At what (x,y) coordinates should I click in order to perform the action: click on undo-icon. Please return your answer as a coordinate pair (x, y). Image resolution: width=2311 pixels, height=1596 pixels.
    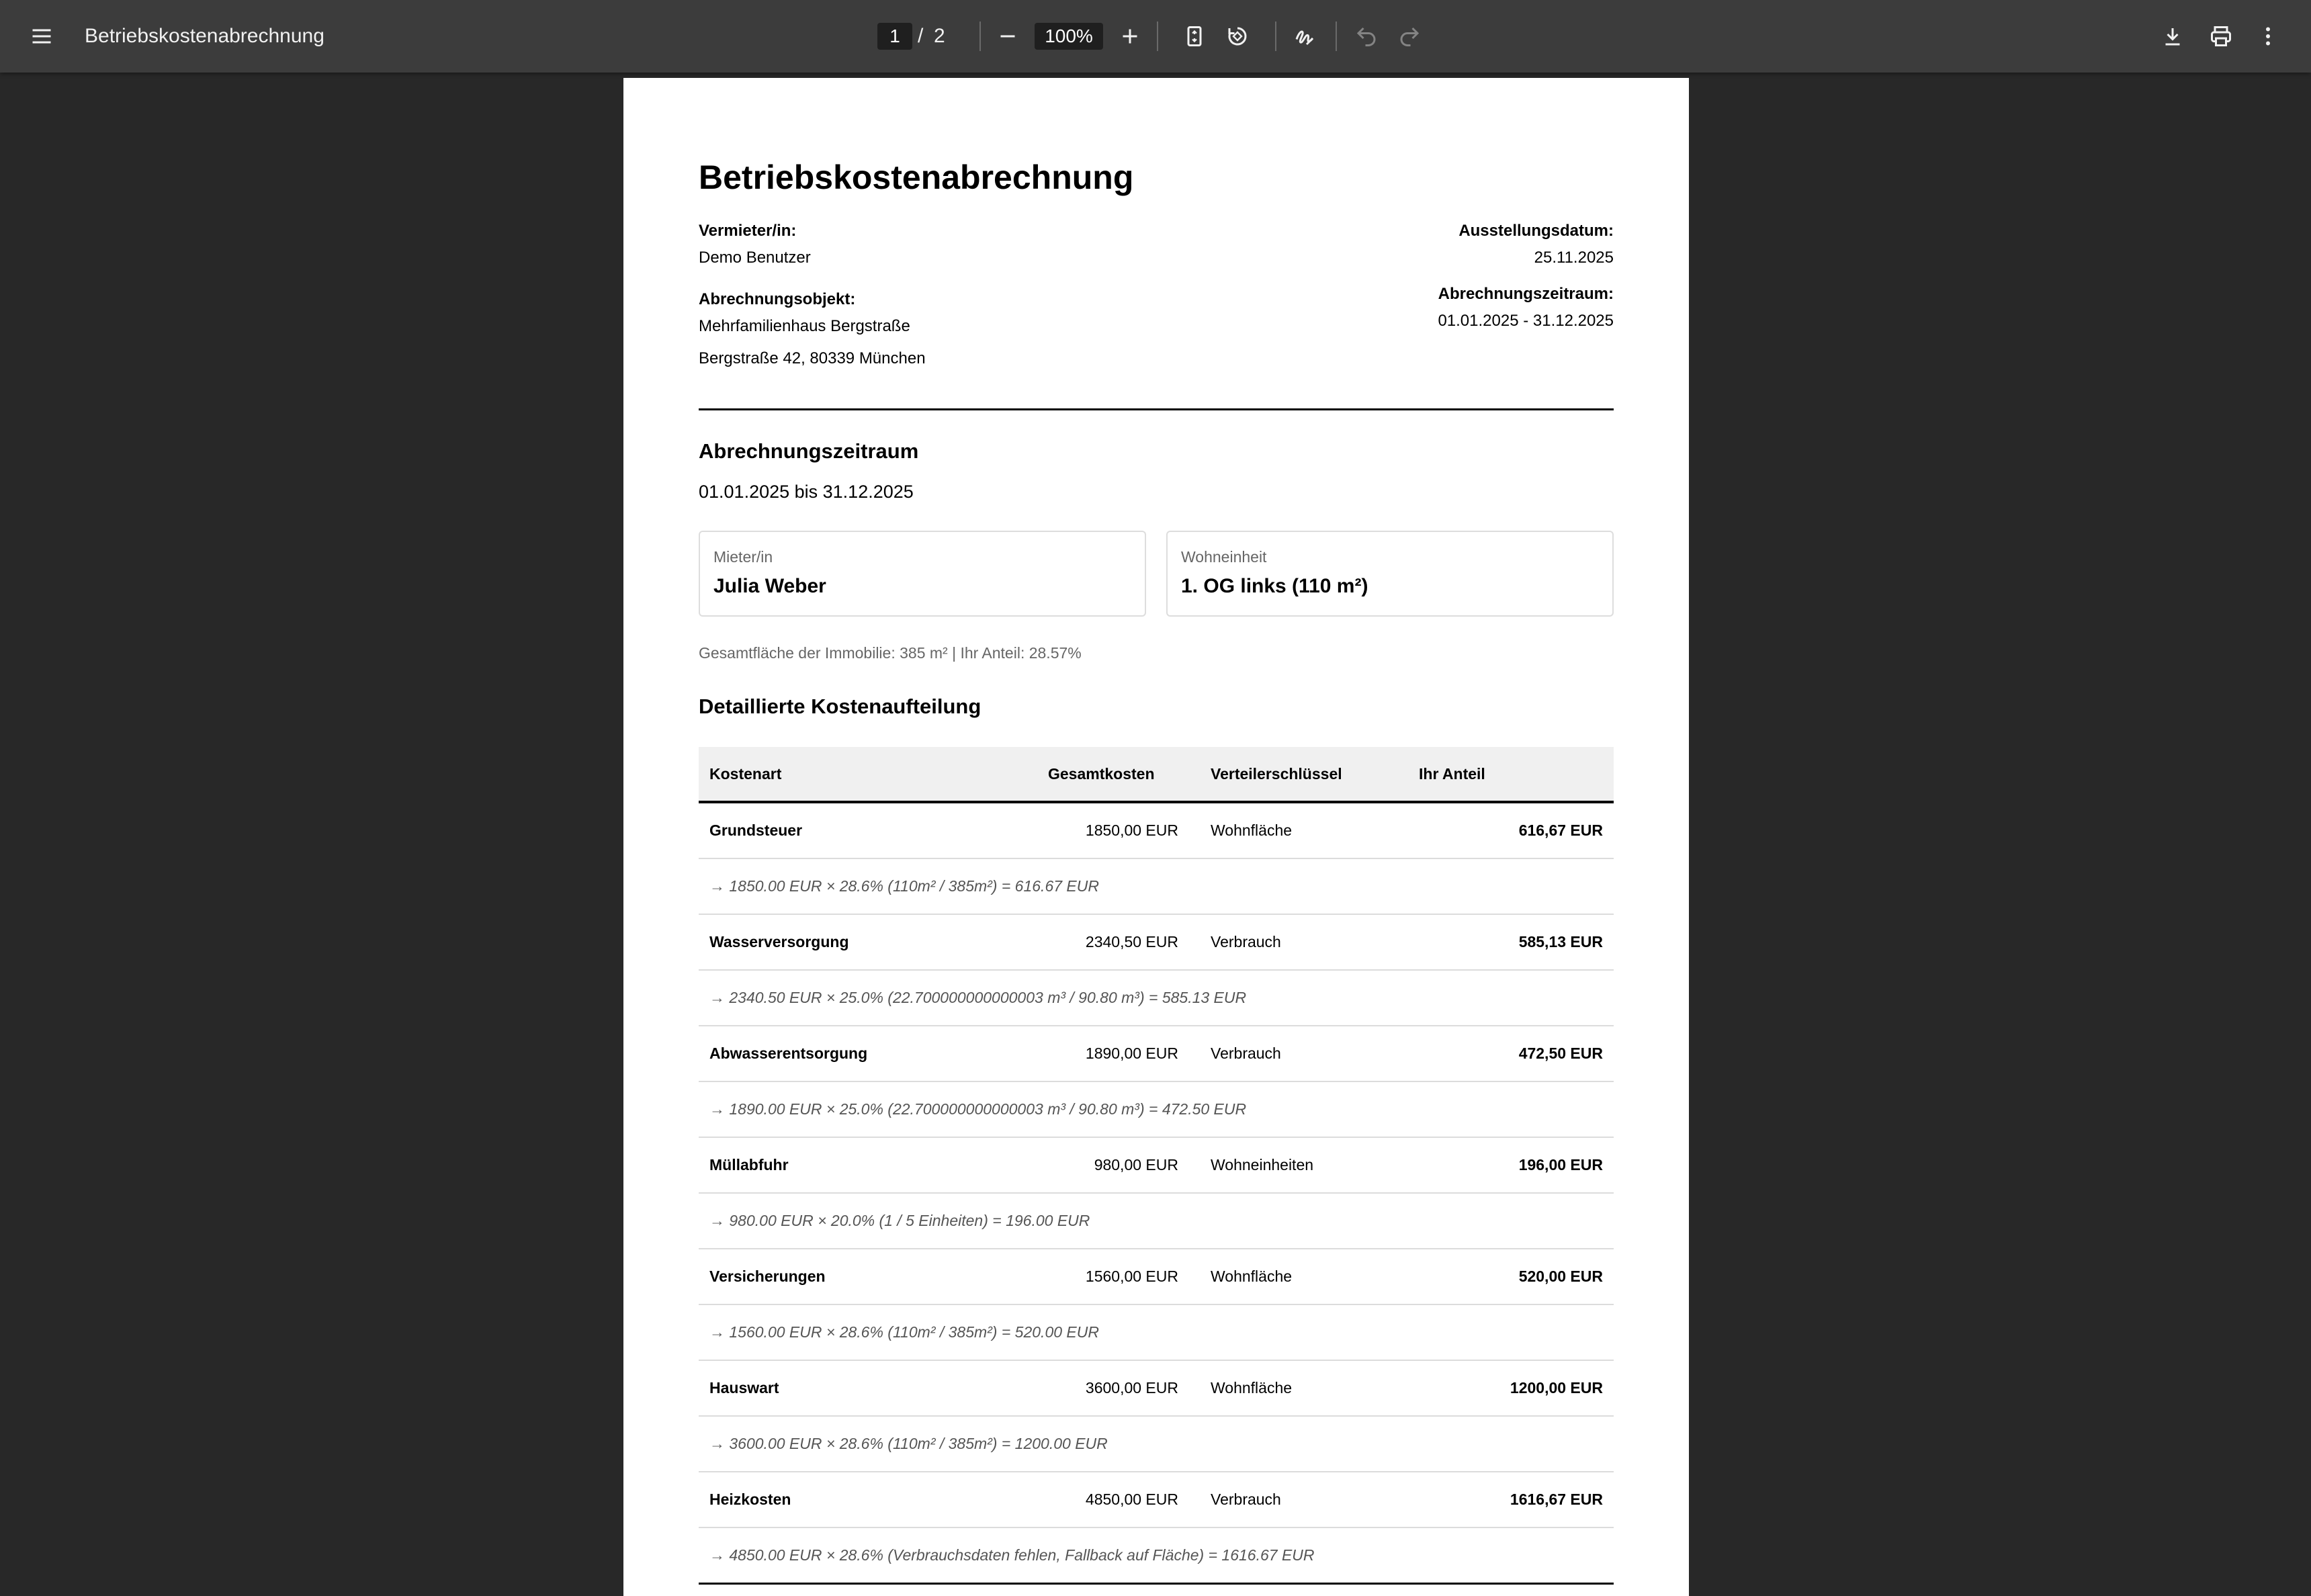
    Looking at the image, I should click on (1366, 36).